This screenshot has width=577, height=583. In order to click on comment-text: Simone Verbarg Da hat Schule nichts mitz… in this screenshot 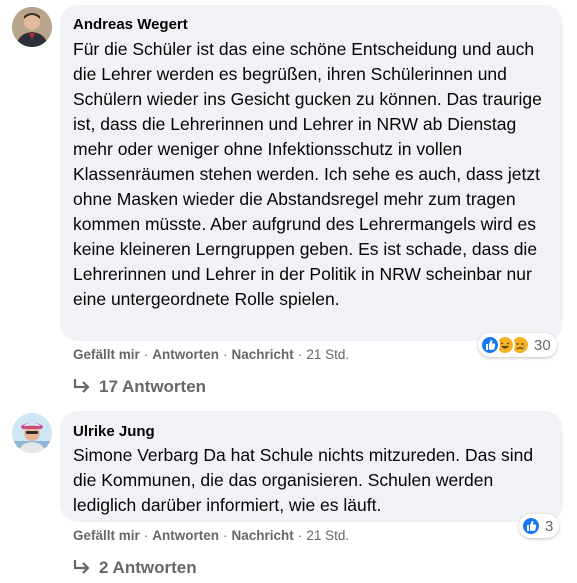, I will do `click(303, 480)`.